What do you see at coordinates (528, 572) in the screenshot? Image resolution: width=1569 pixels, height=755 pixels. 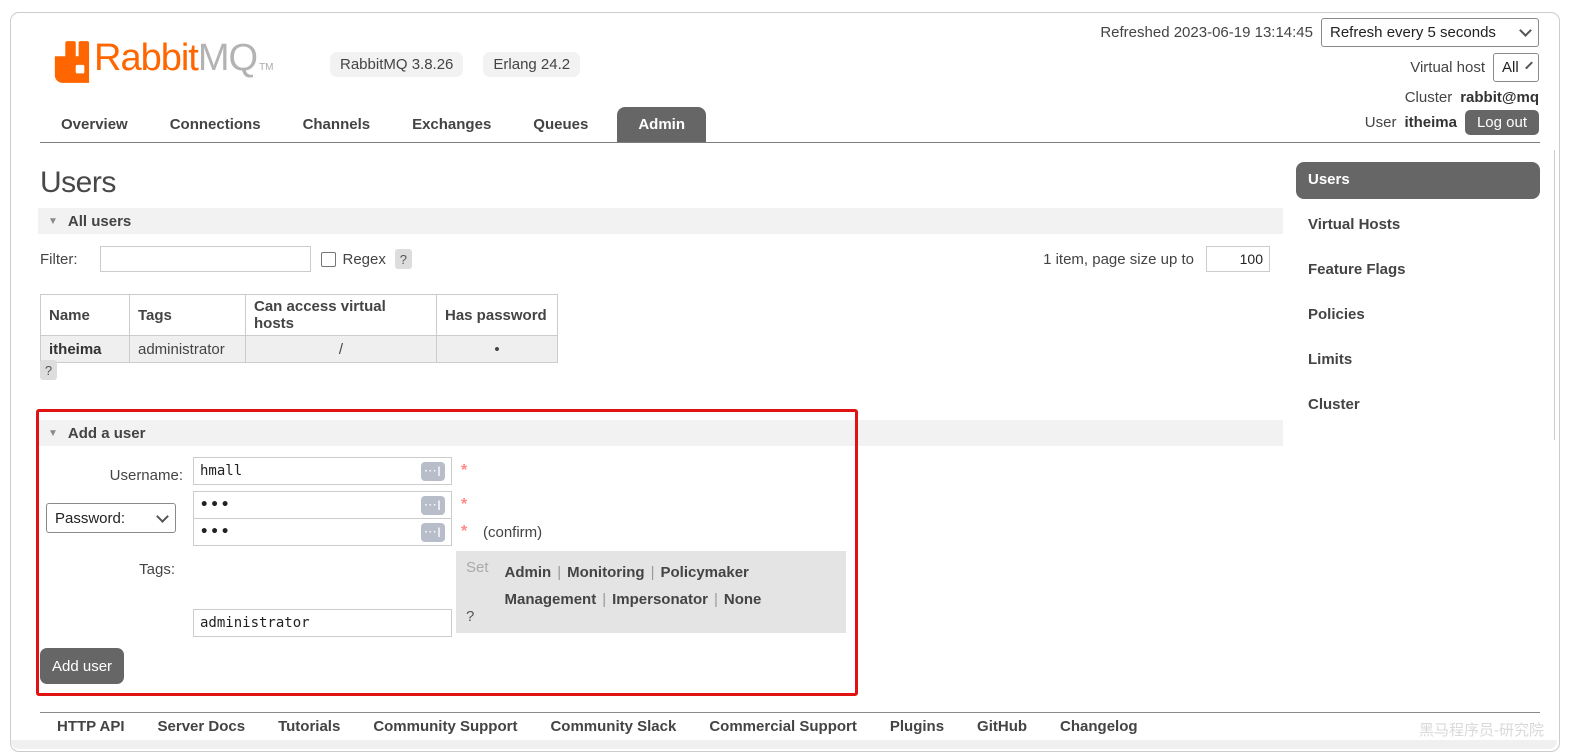 I see `tag-option-admin: Admin` at bounding box center [528, 572].